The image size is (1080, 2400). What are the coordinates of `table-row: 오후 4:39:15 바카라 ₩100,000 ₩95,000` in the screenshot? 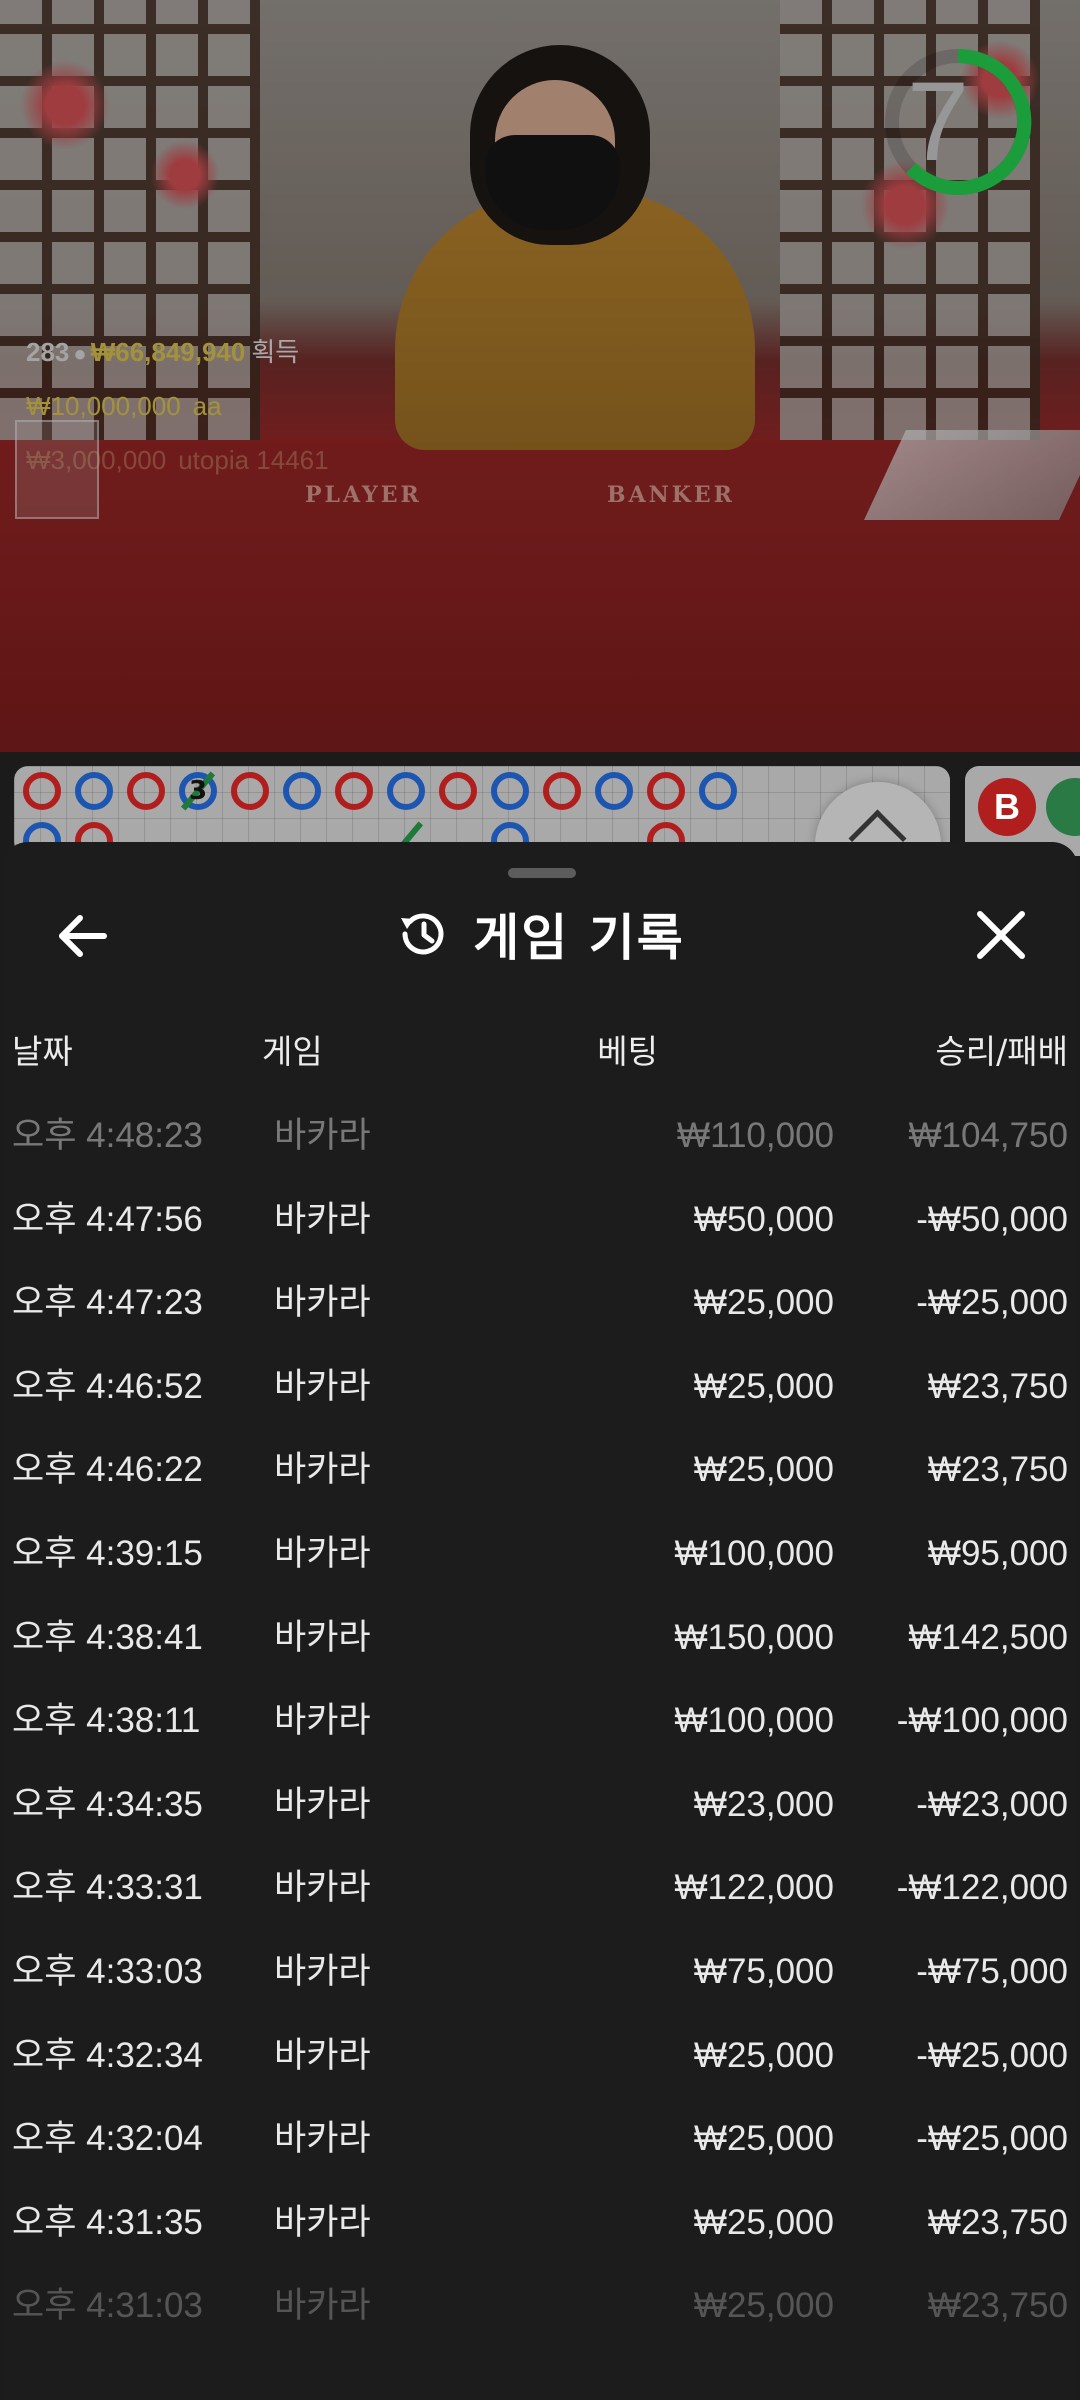 It's located at (540, 1554).